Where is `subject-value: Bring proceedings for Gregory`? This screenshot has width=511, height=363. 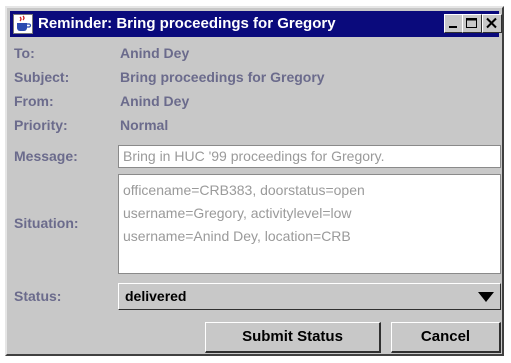 subject-value: Bring proceedings for Gregory is located at coordinates (222, 77).